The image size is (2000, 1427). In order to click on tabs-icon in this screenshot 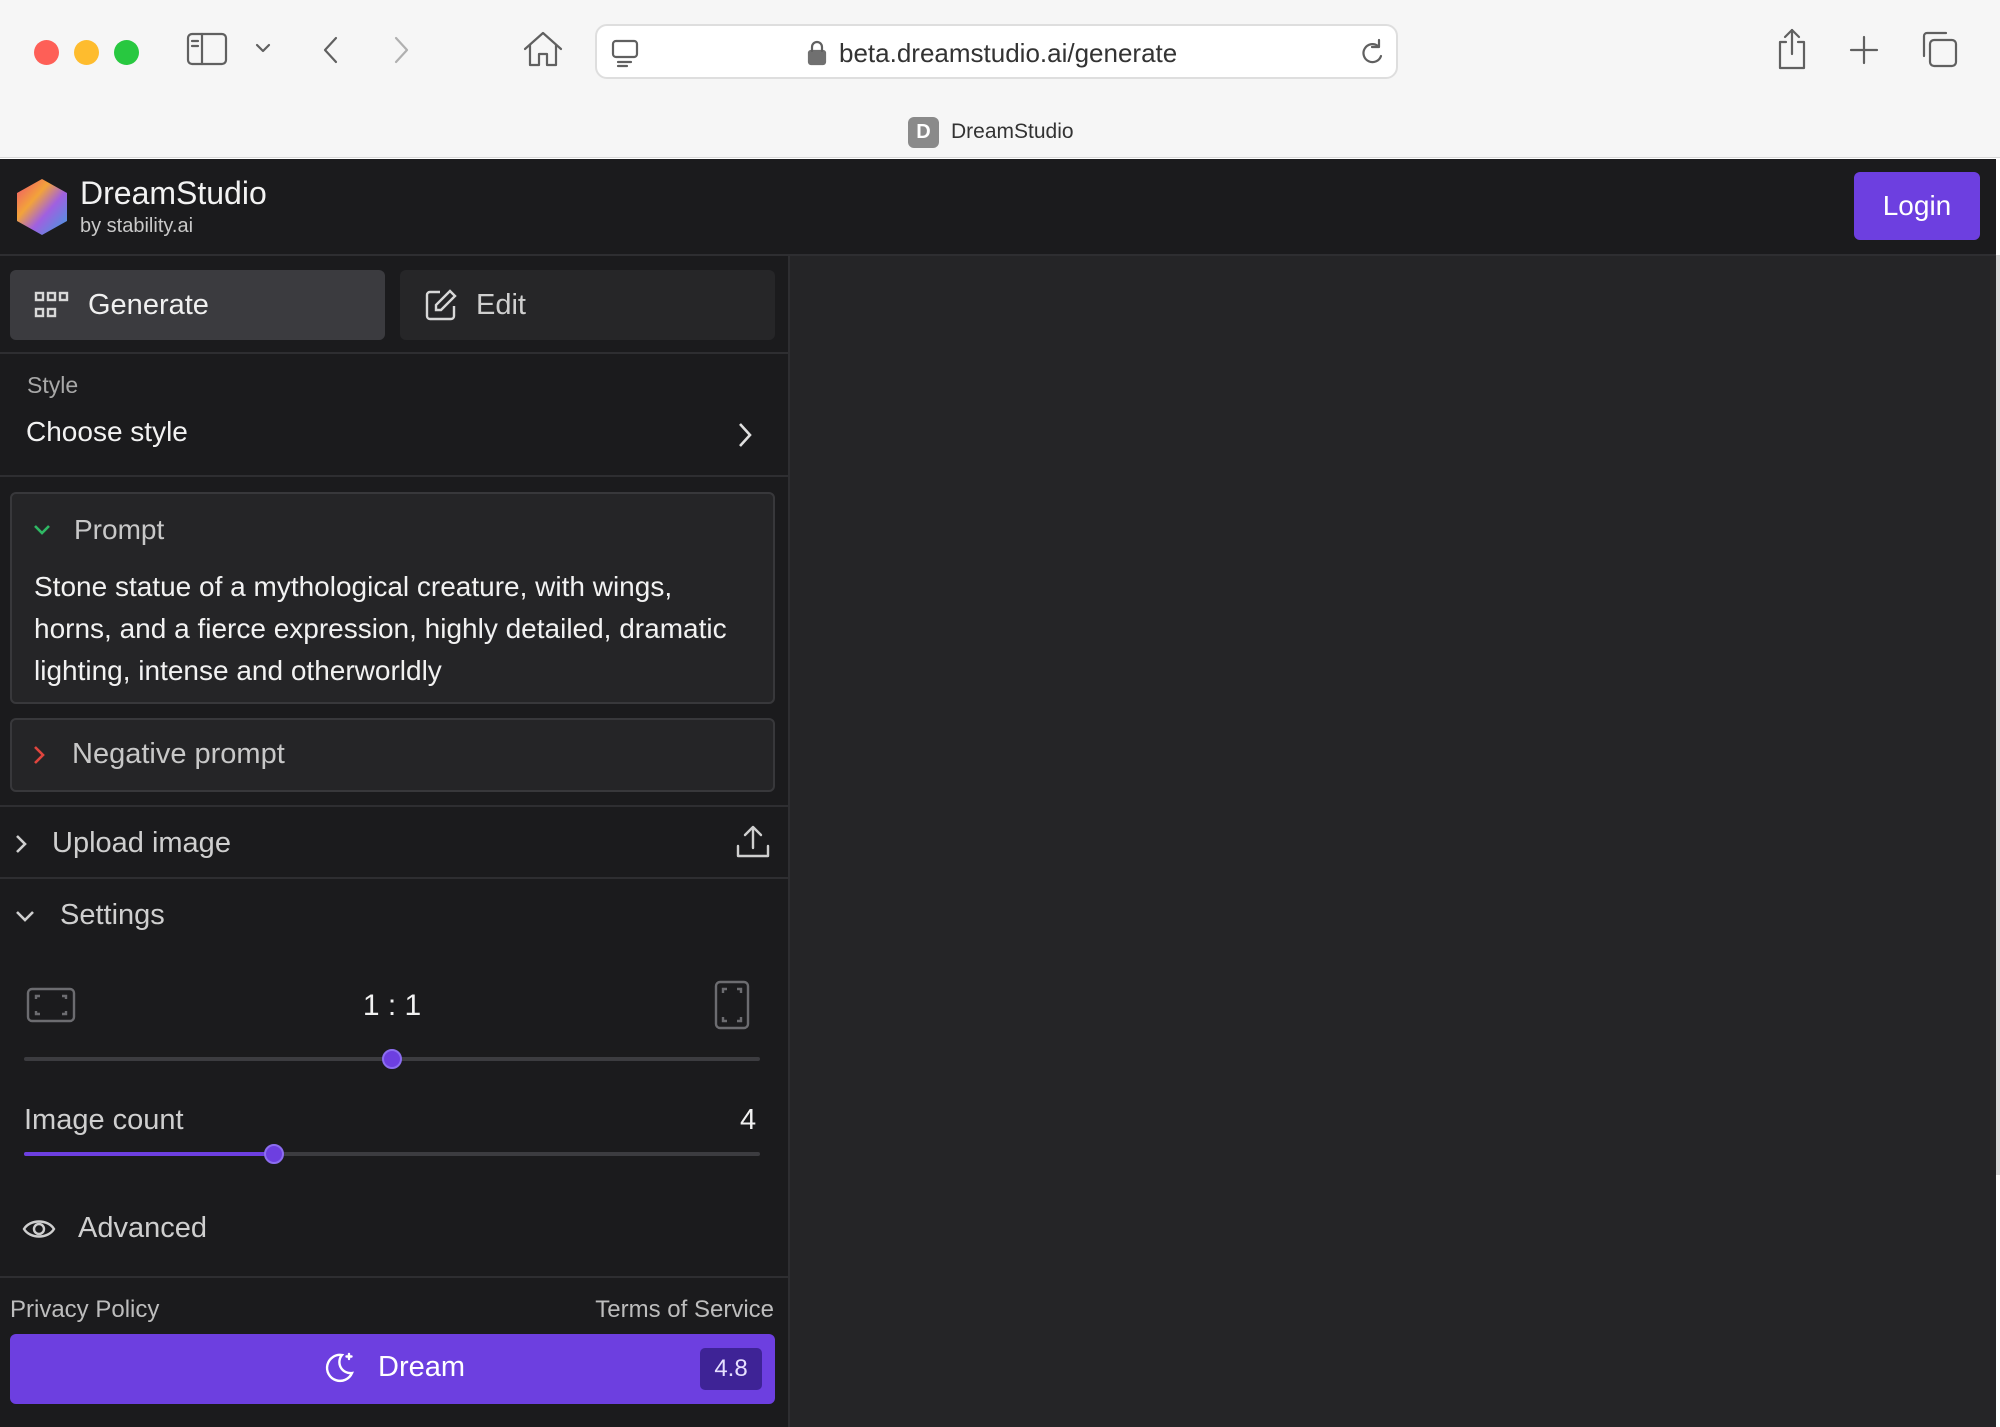, I will do `click(1939, 49)`.